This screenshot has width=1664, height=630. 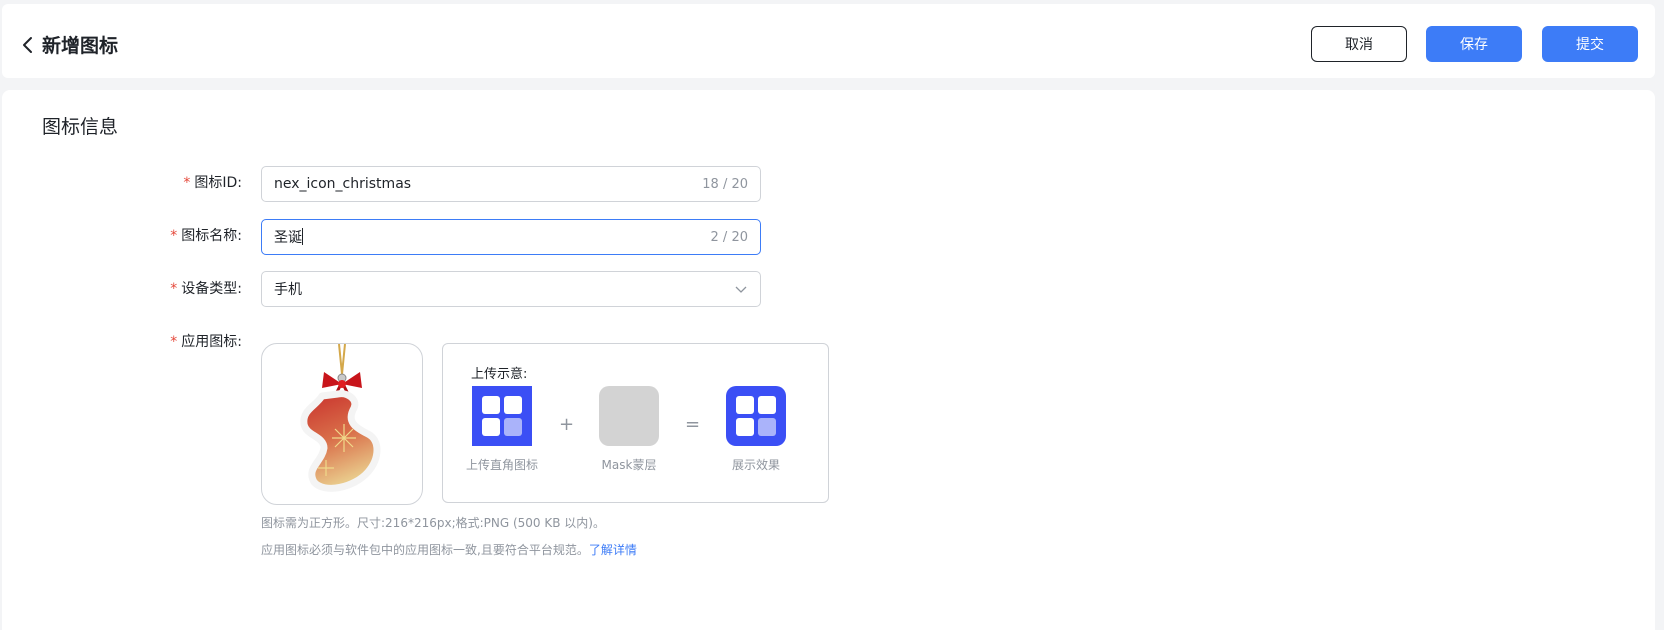 What do you see at coordinates (1359, 44) in the screenshot?
I see `cancel-button: 取消` at bounding box center [1359, 44].